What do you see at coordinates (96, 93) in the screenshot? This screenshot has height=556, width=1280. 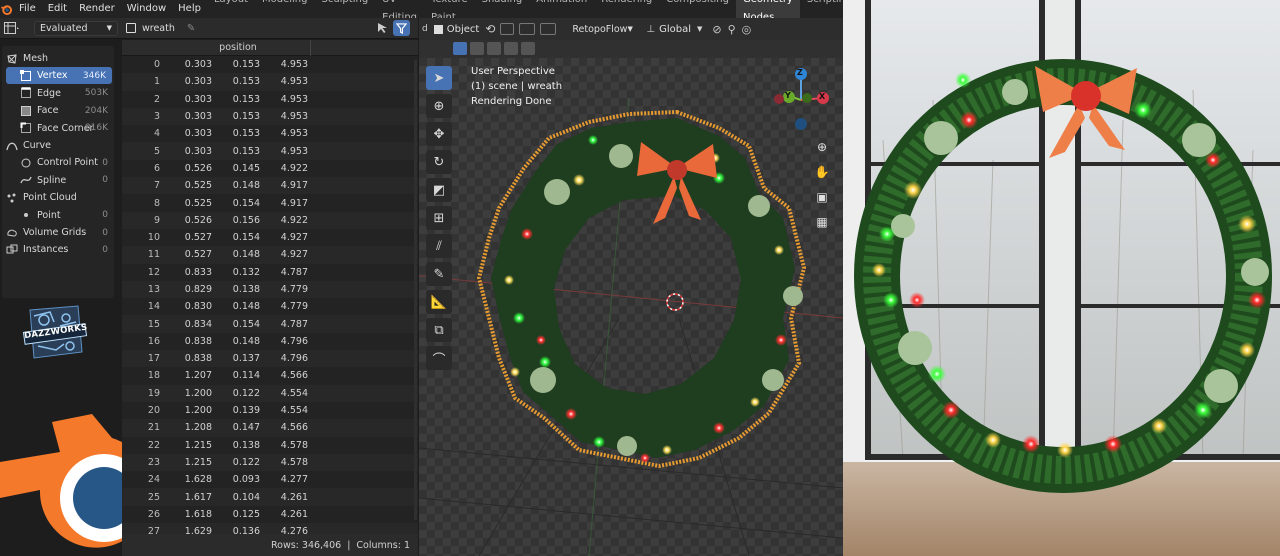 I see `dataset-count: 503K` at bounding box center [96, 93].